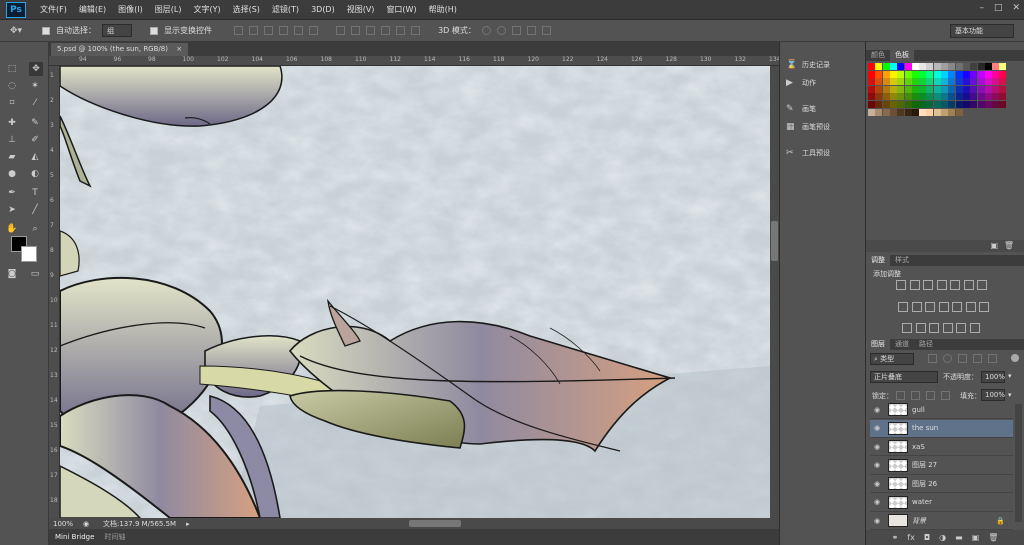  What do you see at coordinates (916, 307) in the screenshot?
I see `color-balance-icon` at bounding box center [916, 307].